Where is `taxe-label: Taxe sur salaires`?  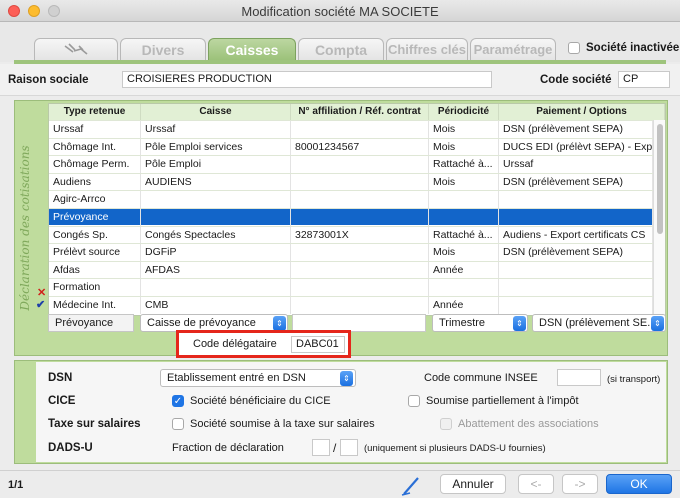
taxe-label: Taxe sur salaires is located at coordinates (94, 424).